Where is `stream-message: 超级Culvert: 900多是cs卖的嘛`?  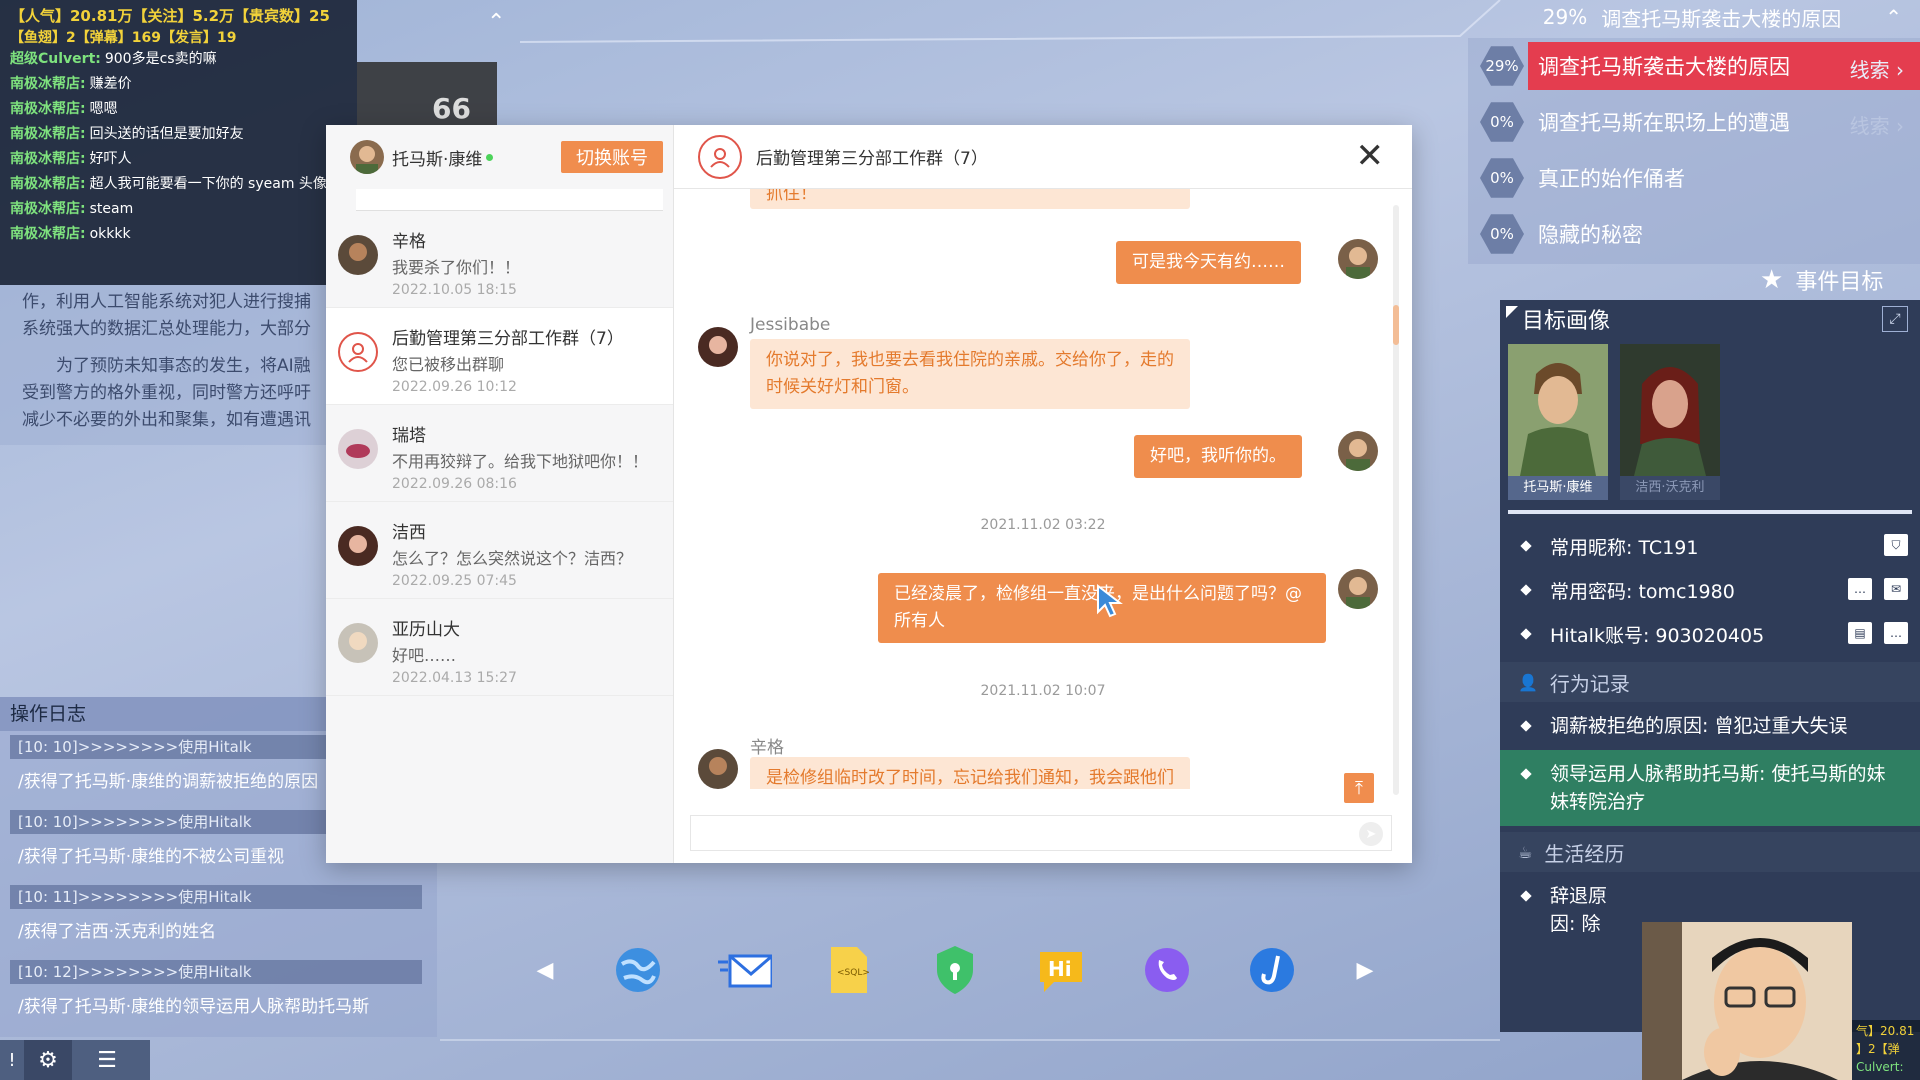
stream-message: 超级Culvert: 900多是cs卖的嘛 is located at coordinates (113, 59).